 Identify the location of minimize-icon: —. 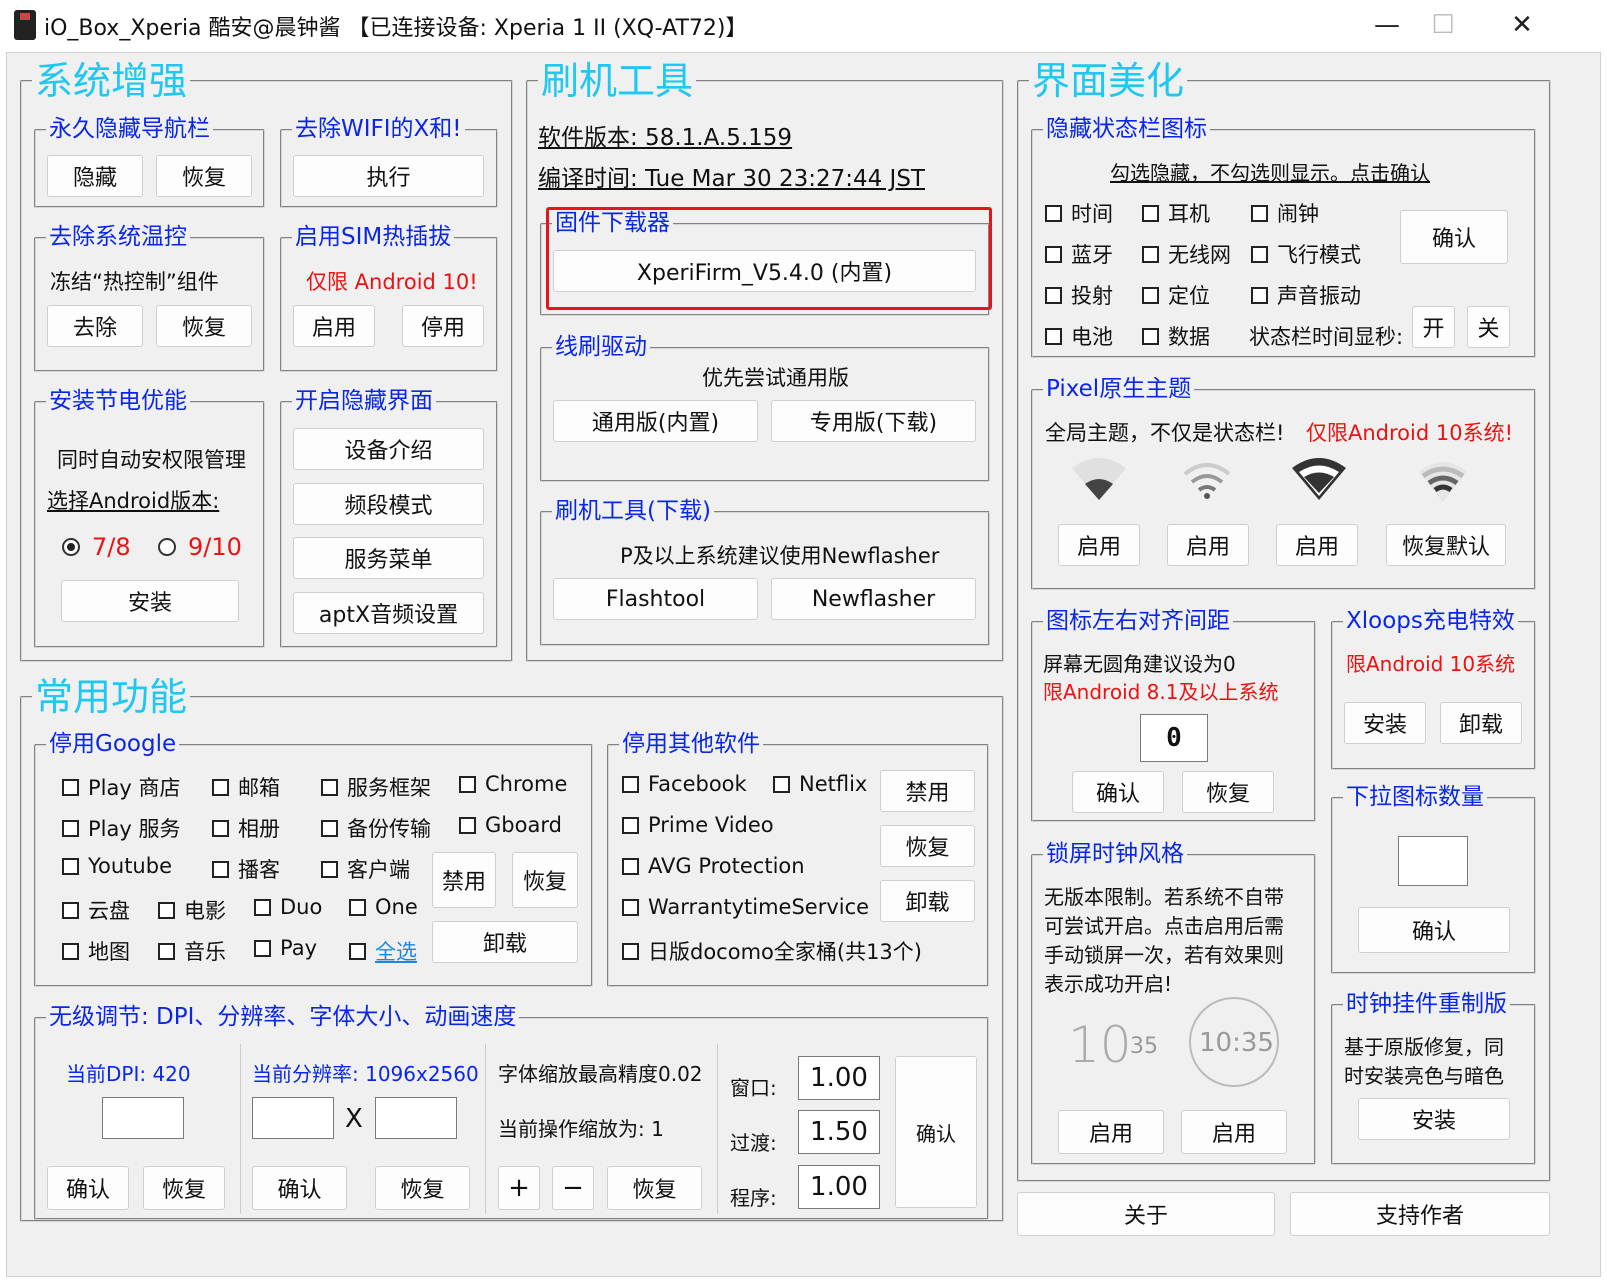
(1387, 25).